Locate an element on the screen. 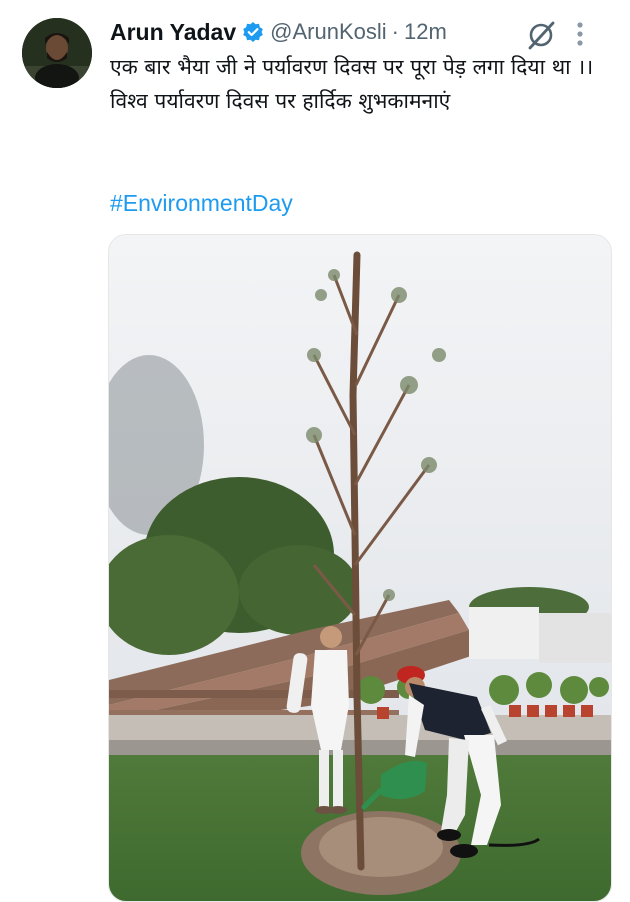 This screenshot has height=902, width=630. verified-badge-icon is located at coordinates (253, 32).